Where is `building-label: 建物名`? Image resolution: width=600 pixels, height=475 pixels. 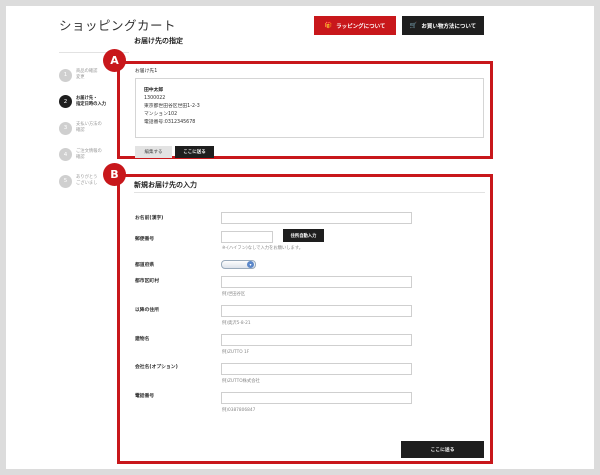
building-label: 建物名 is located at coordinates (142, 339).